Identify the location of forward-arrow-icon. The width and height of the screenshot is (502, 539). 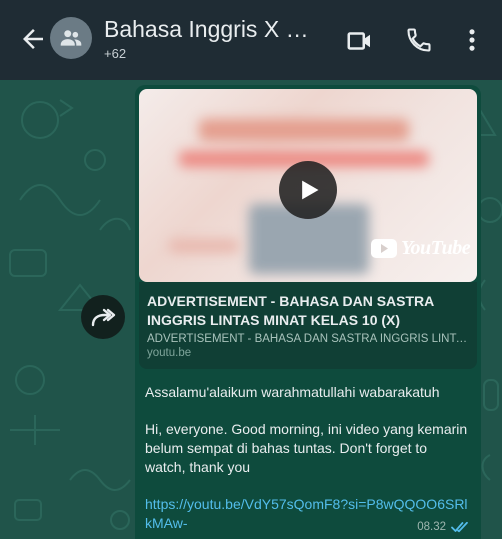
(103, 317).